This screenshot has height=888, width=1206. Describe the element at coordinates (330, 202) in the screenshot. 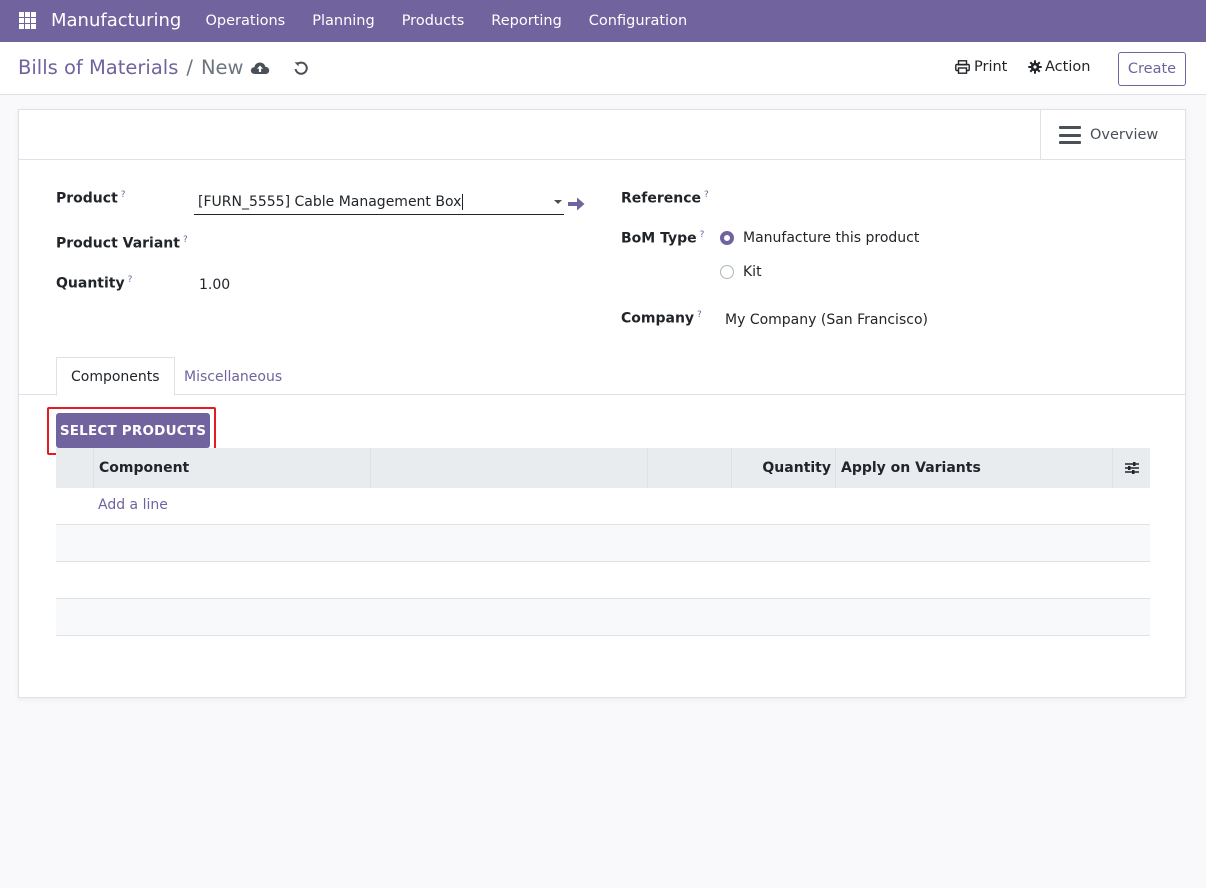

I see `product-input-value: [FURN_5555] Cable Management Box` at that location.